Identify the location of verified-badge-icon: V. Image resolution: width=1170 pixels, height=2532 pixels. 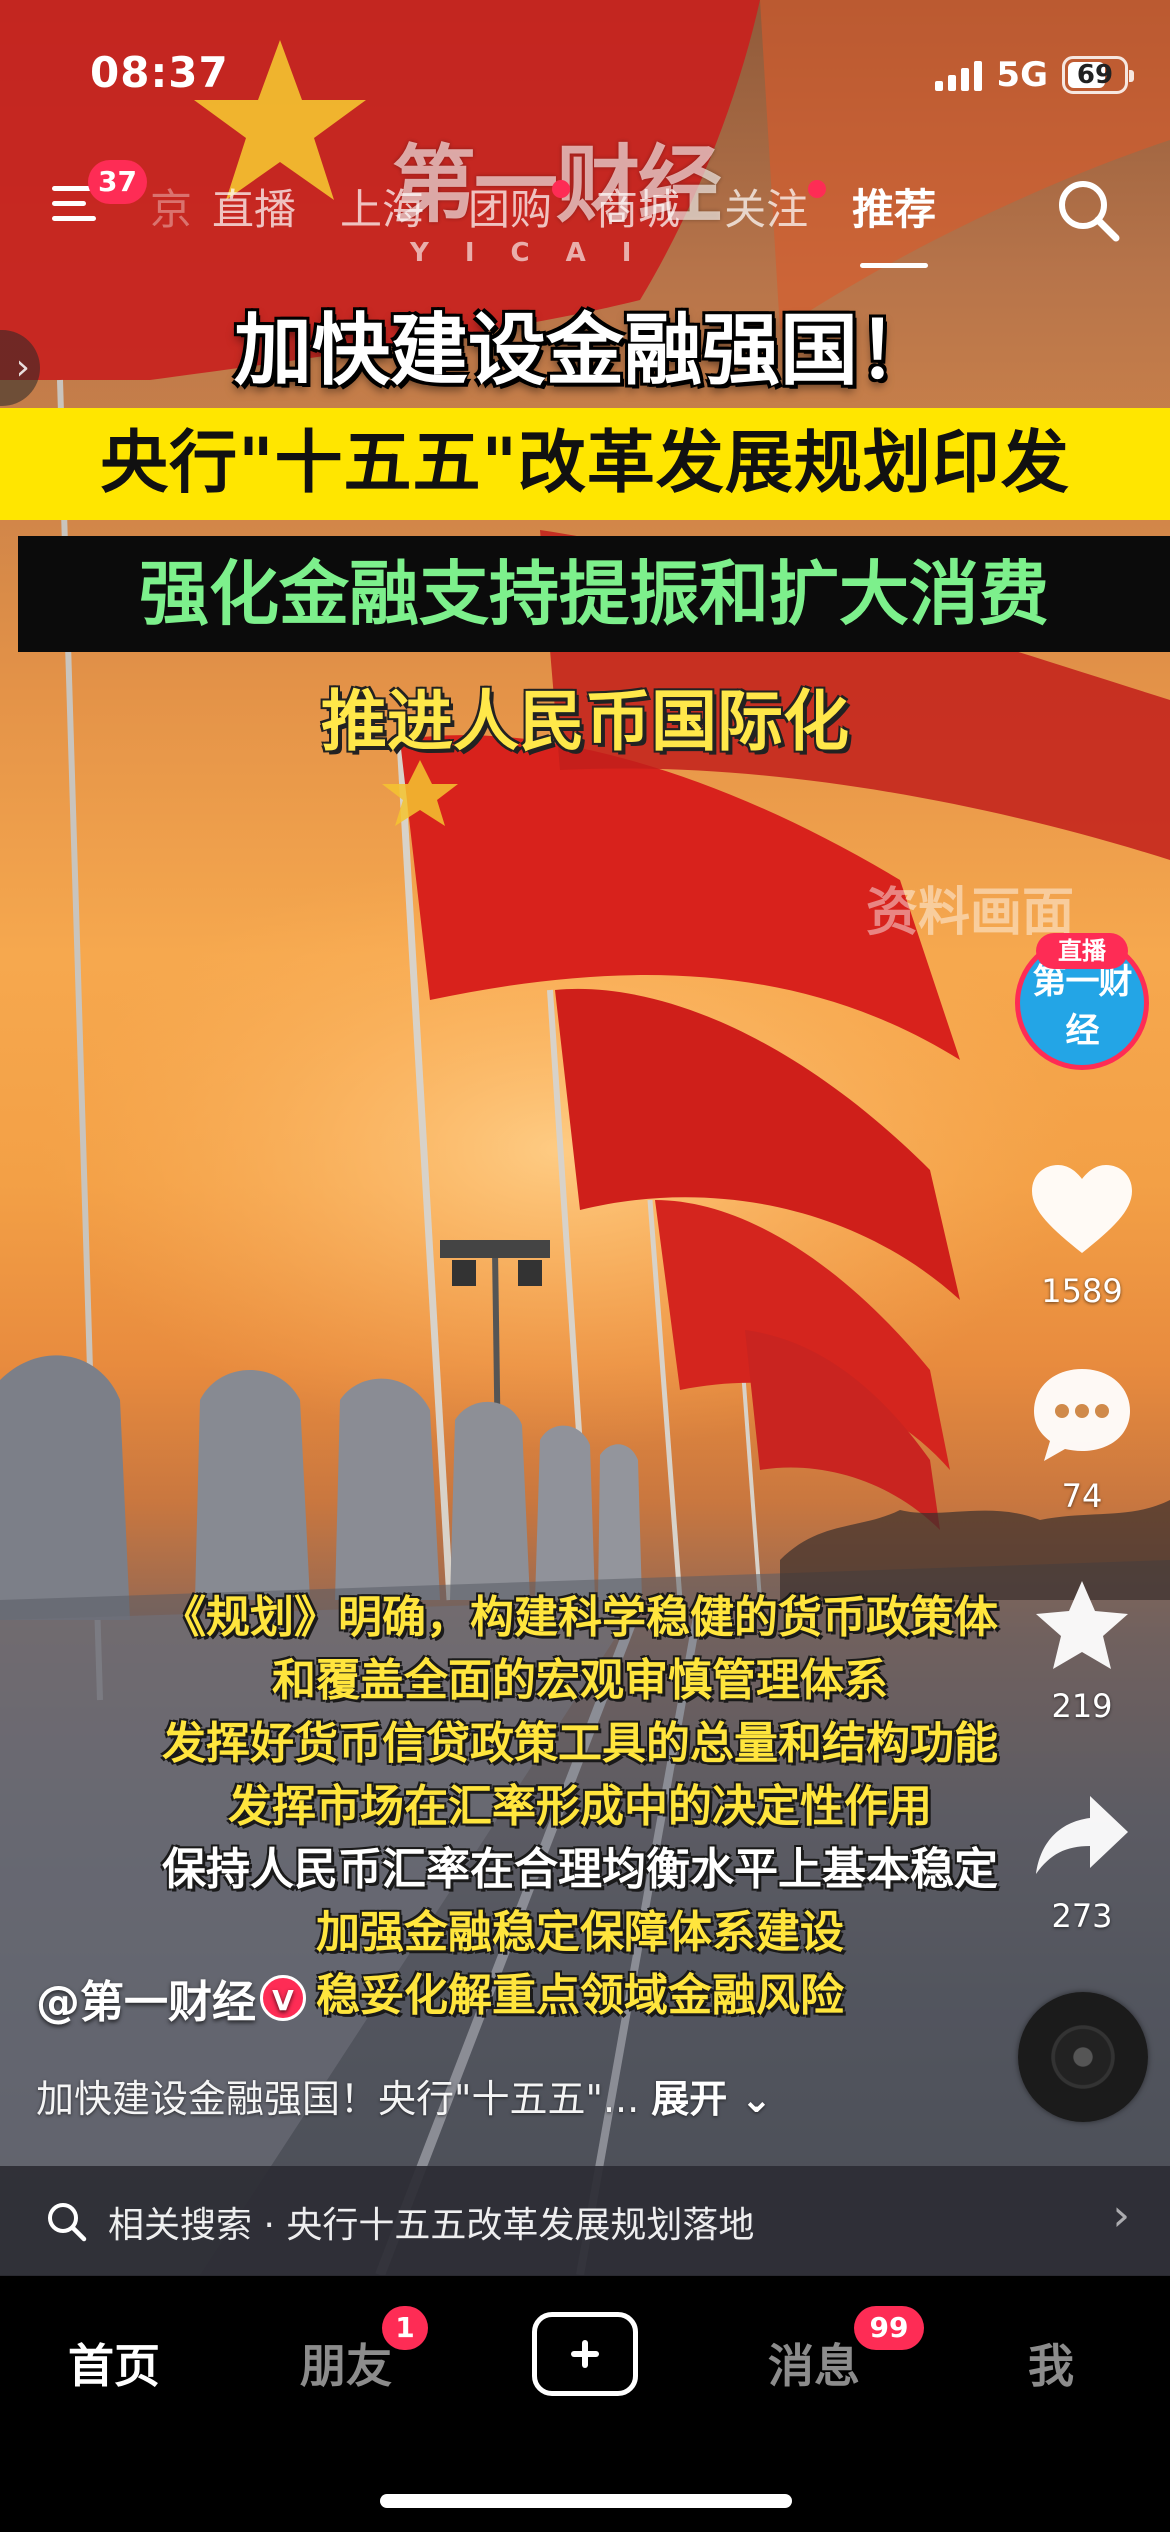
(283, 1998).